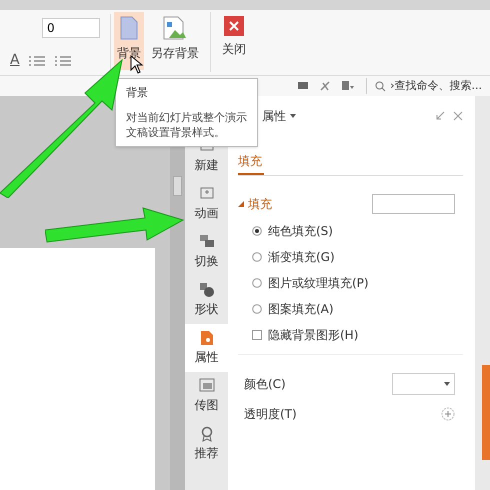 The height and width of the screenshot is (490, 490). I want to click on collapse-icon, so click(440, 116).